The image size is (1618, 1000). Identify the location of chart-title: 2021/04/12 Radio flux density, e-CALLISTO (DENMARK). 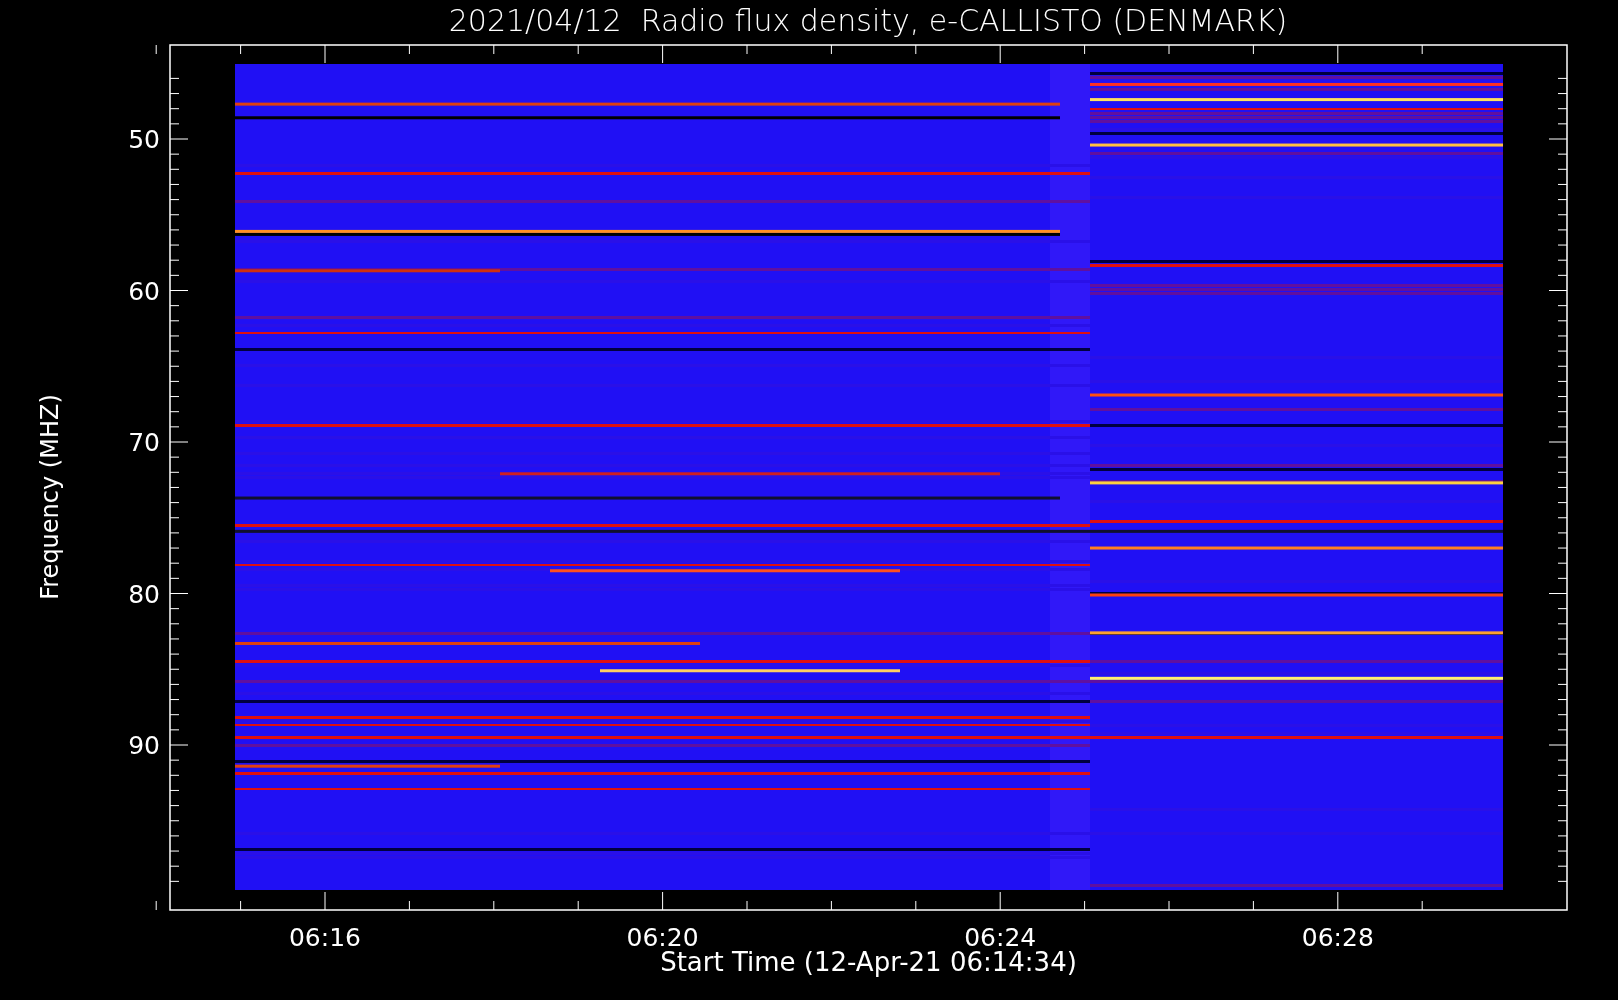
(868, 21).